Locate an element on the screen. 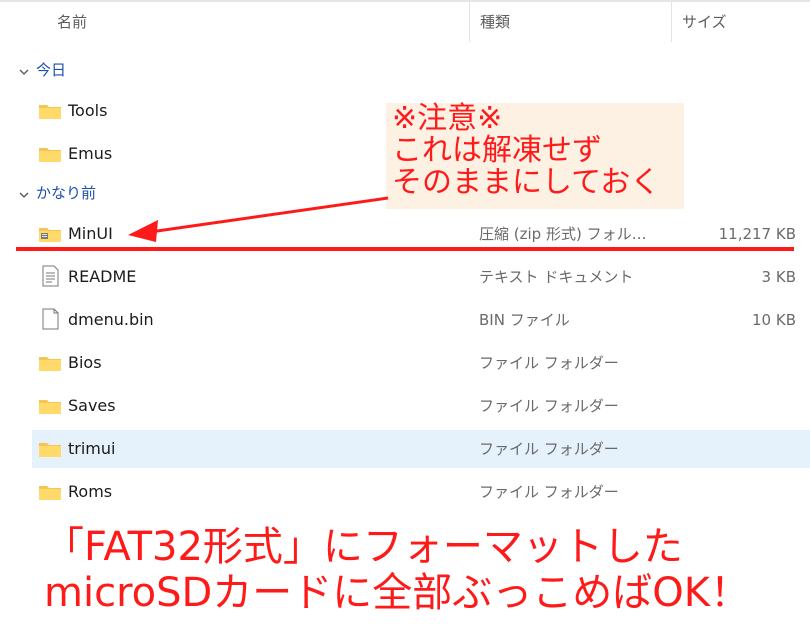 Image resolution: width=810 pixels, height=625 pixels. zip-folder-icon is located at coordinates (50, 234).